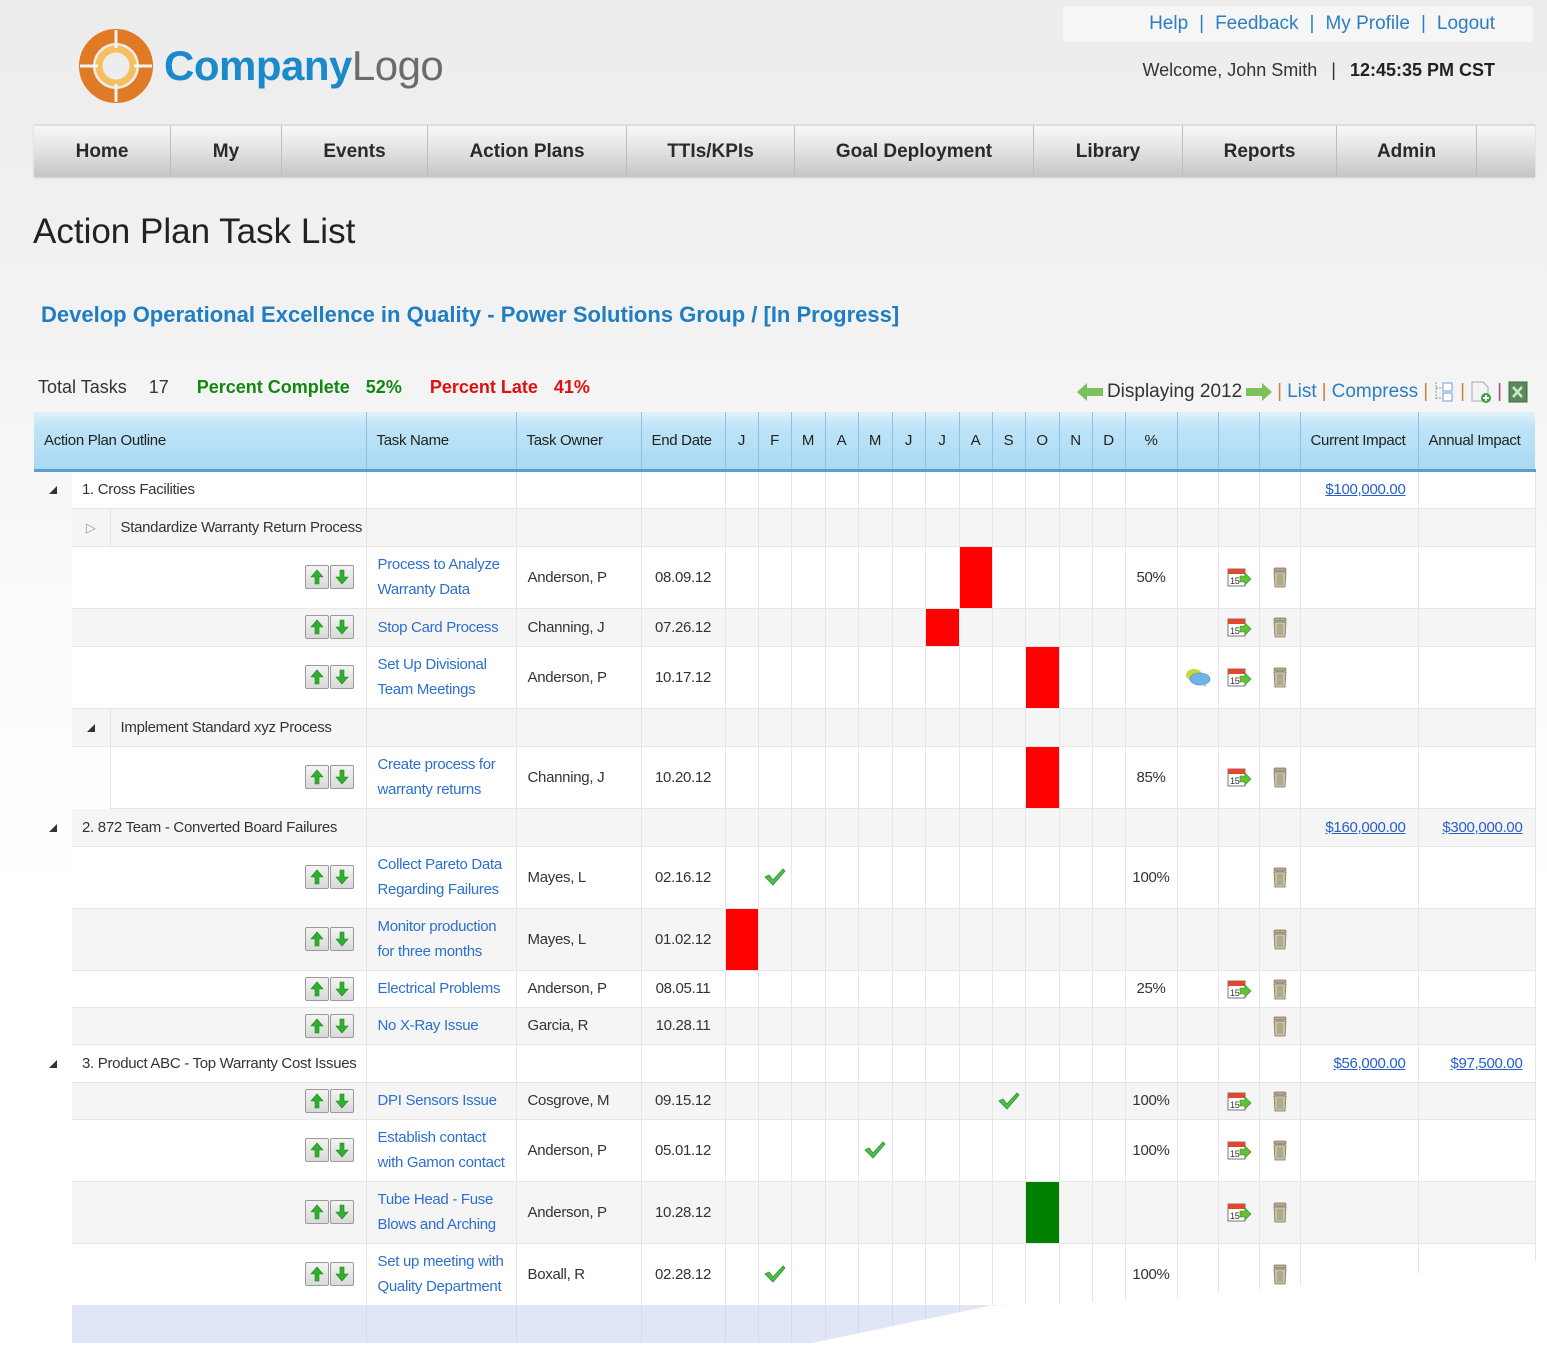  What do you see at coordinates (441, 627) in the screenshot?
I see `task-name-link: Stop Card Process` at bounding box center [441, 627].